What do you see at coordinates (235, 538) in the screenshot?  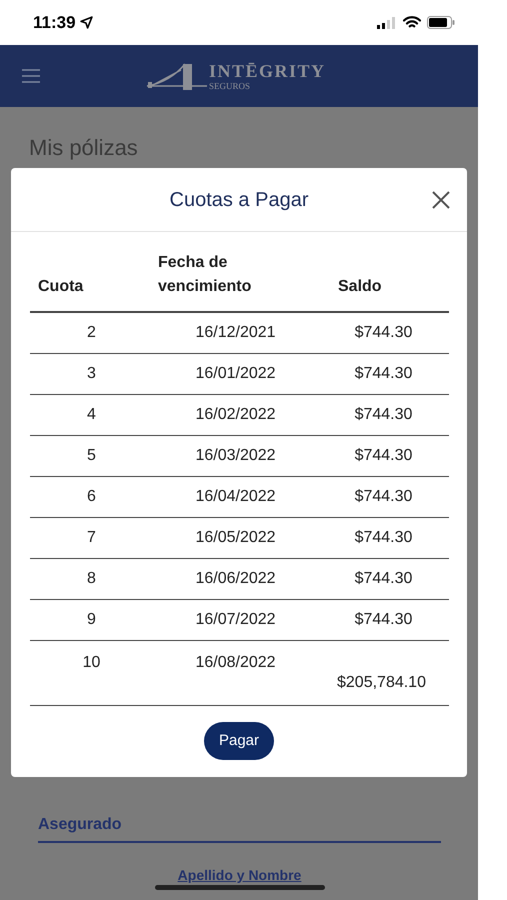 I see `table-cell-text: 16/05/2022` at bounding box center [235, 538].